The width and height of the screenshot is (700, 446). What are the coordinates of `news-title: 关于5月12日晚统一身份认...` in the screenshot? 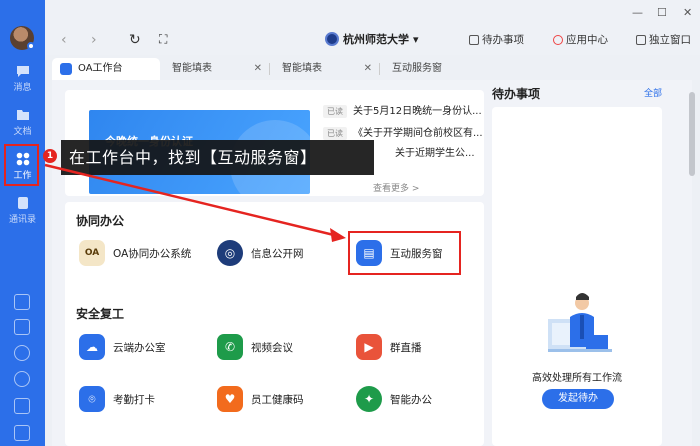 It's located at (417, 111).